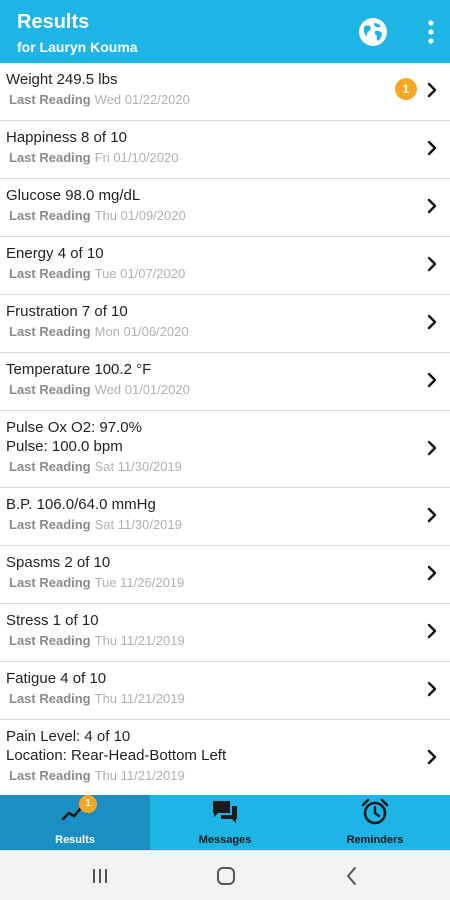 The image size is (450, 900). I want to click on last-reading-date: Thu 01/09/2020, so click(140, 215).